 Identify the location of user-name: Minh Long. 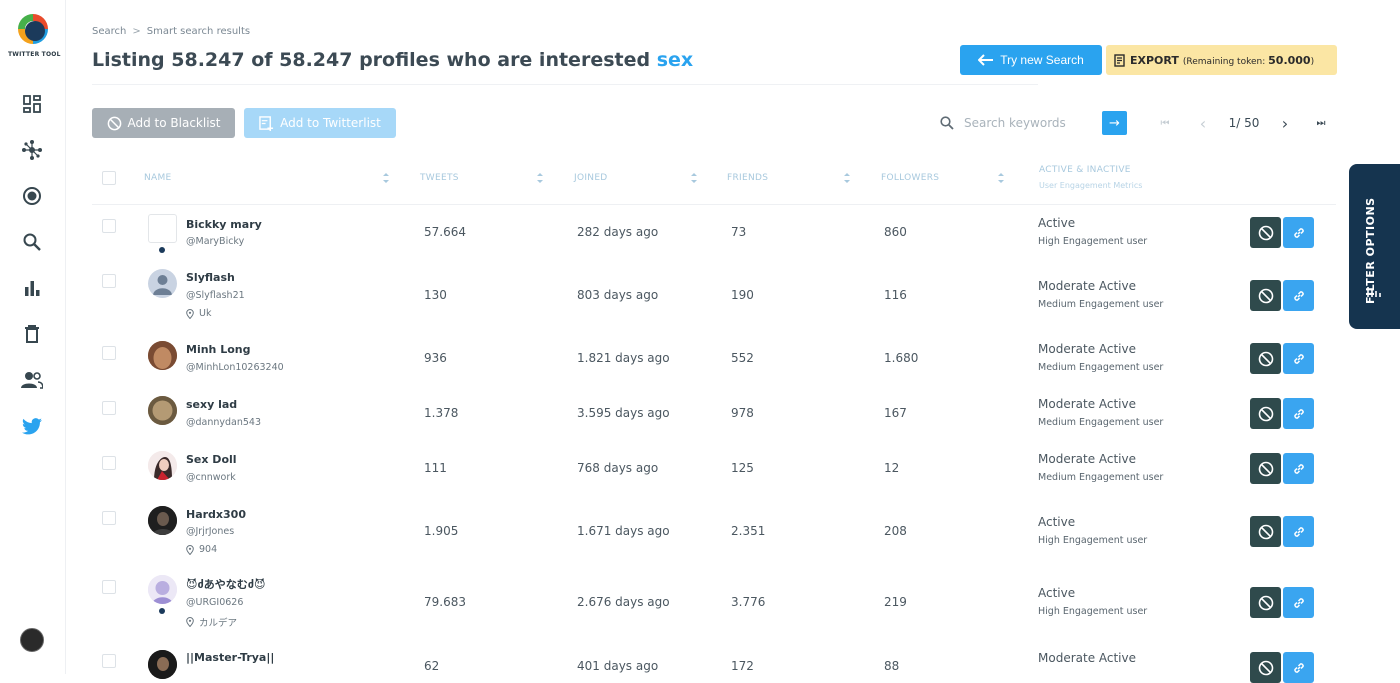
(218, 349).